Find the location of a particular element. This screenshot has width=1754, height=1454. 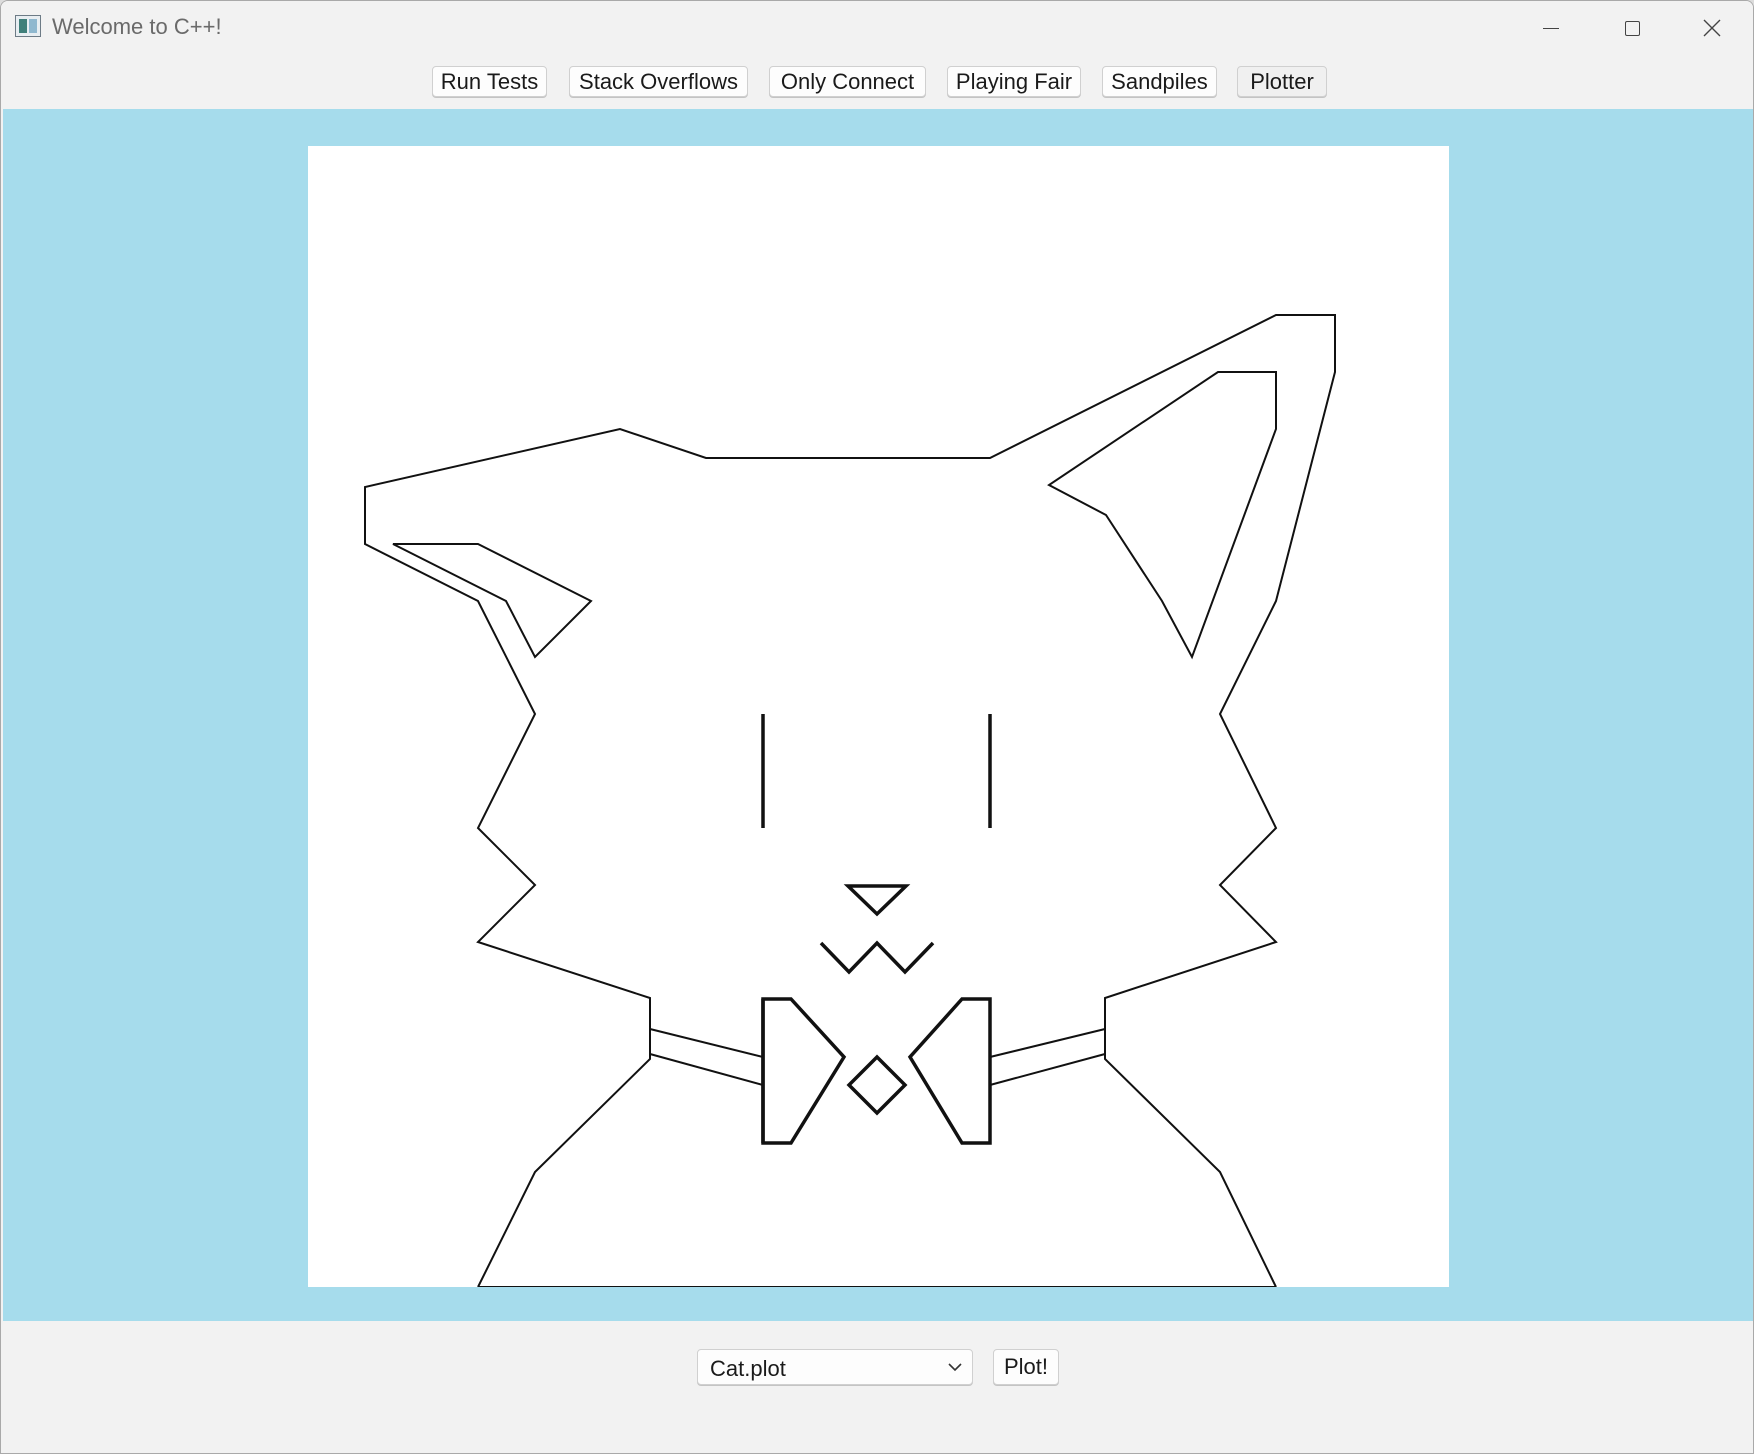

file-select-dropdown: Cat.plot is located at coordinates (835, 1367).